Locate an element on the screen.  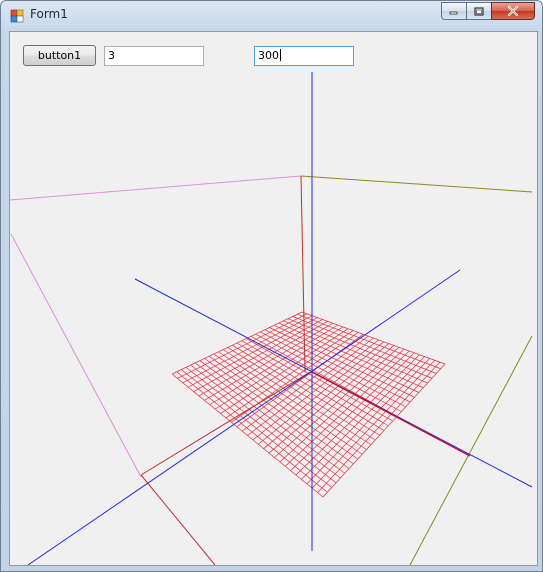
close-icon is located at coordinates (513, 11).